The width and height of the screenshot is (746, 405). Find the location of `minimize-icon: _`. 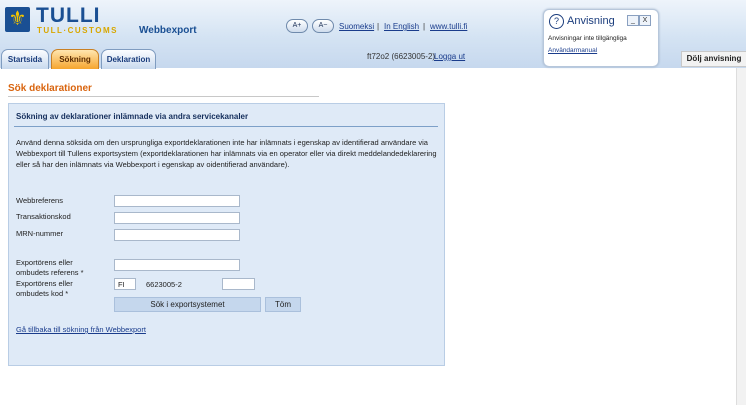

minimize-icon: _ is located at coordinates (633, 20).